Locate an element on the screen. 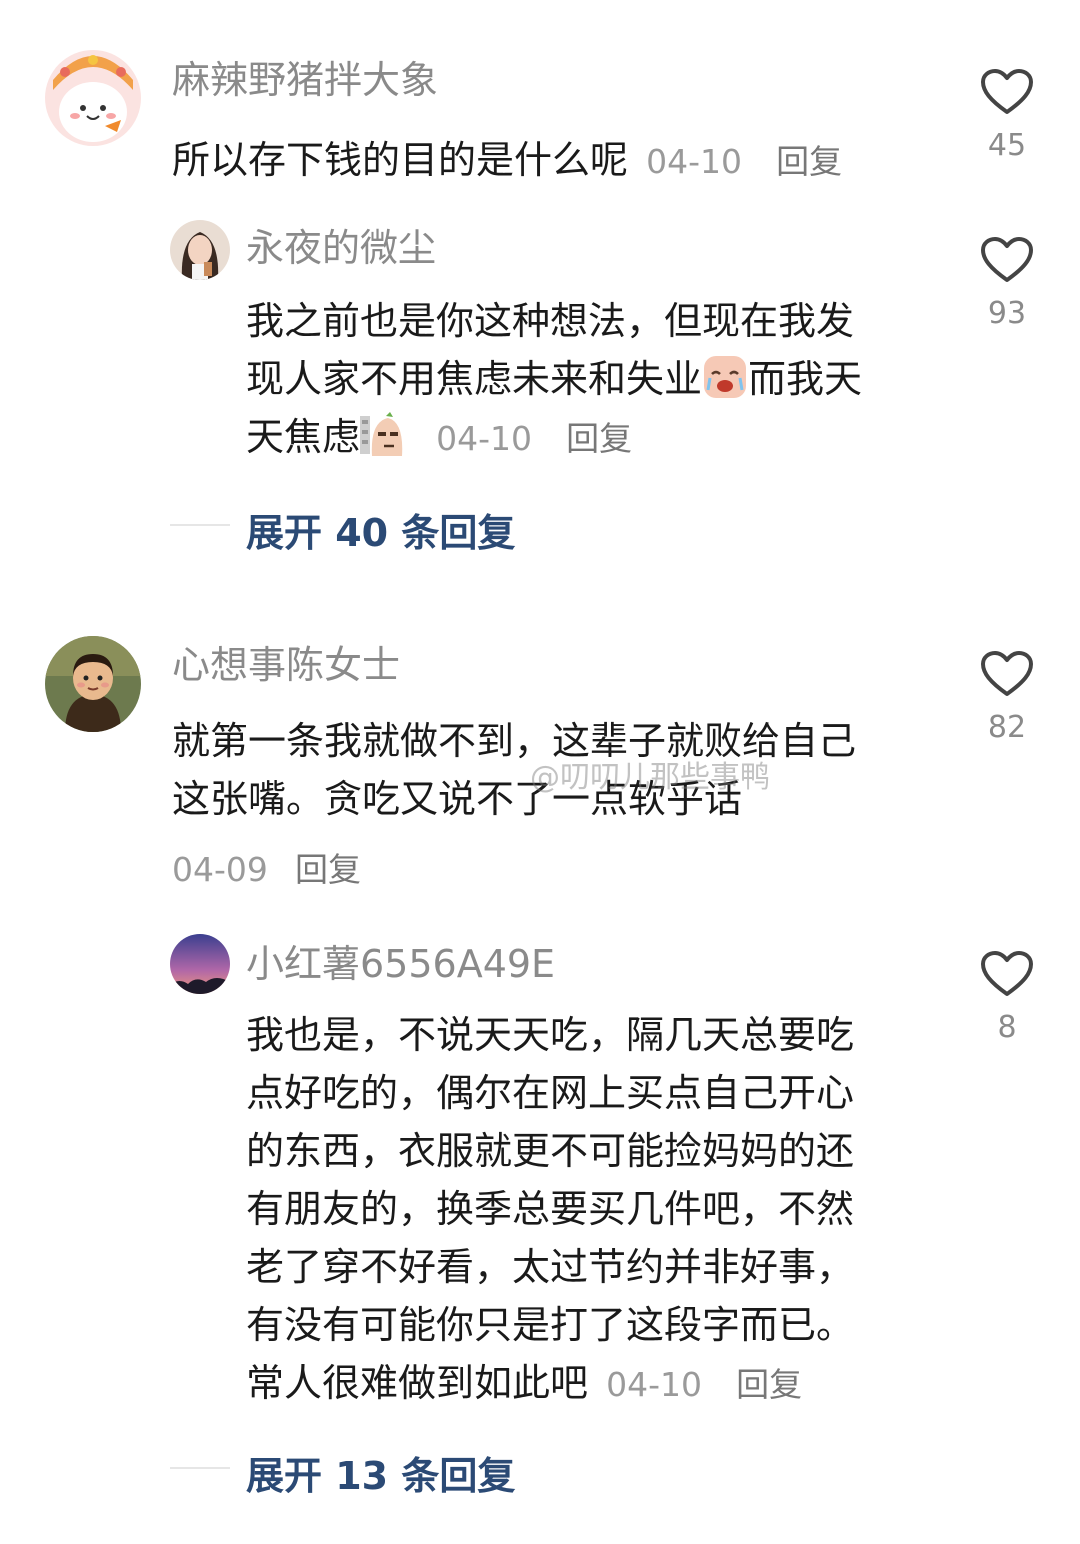  crying-face-emoji-icon is located at coordinates (725, 377).